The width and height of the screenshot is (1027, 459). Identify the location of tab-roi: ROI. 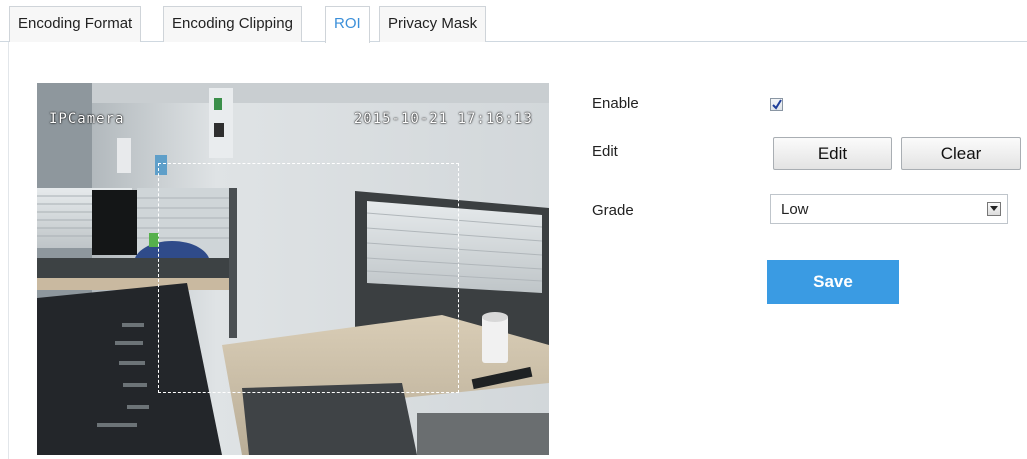
(347, 24).